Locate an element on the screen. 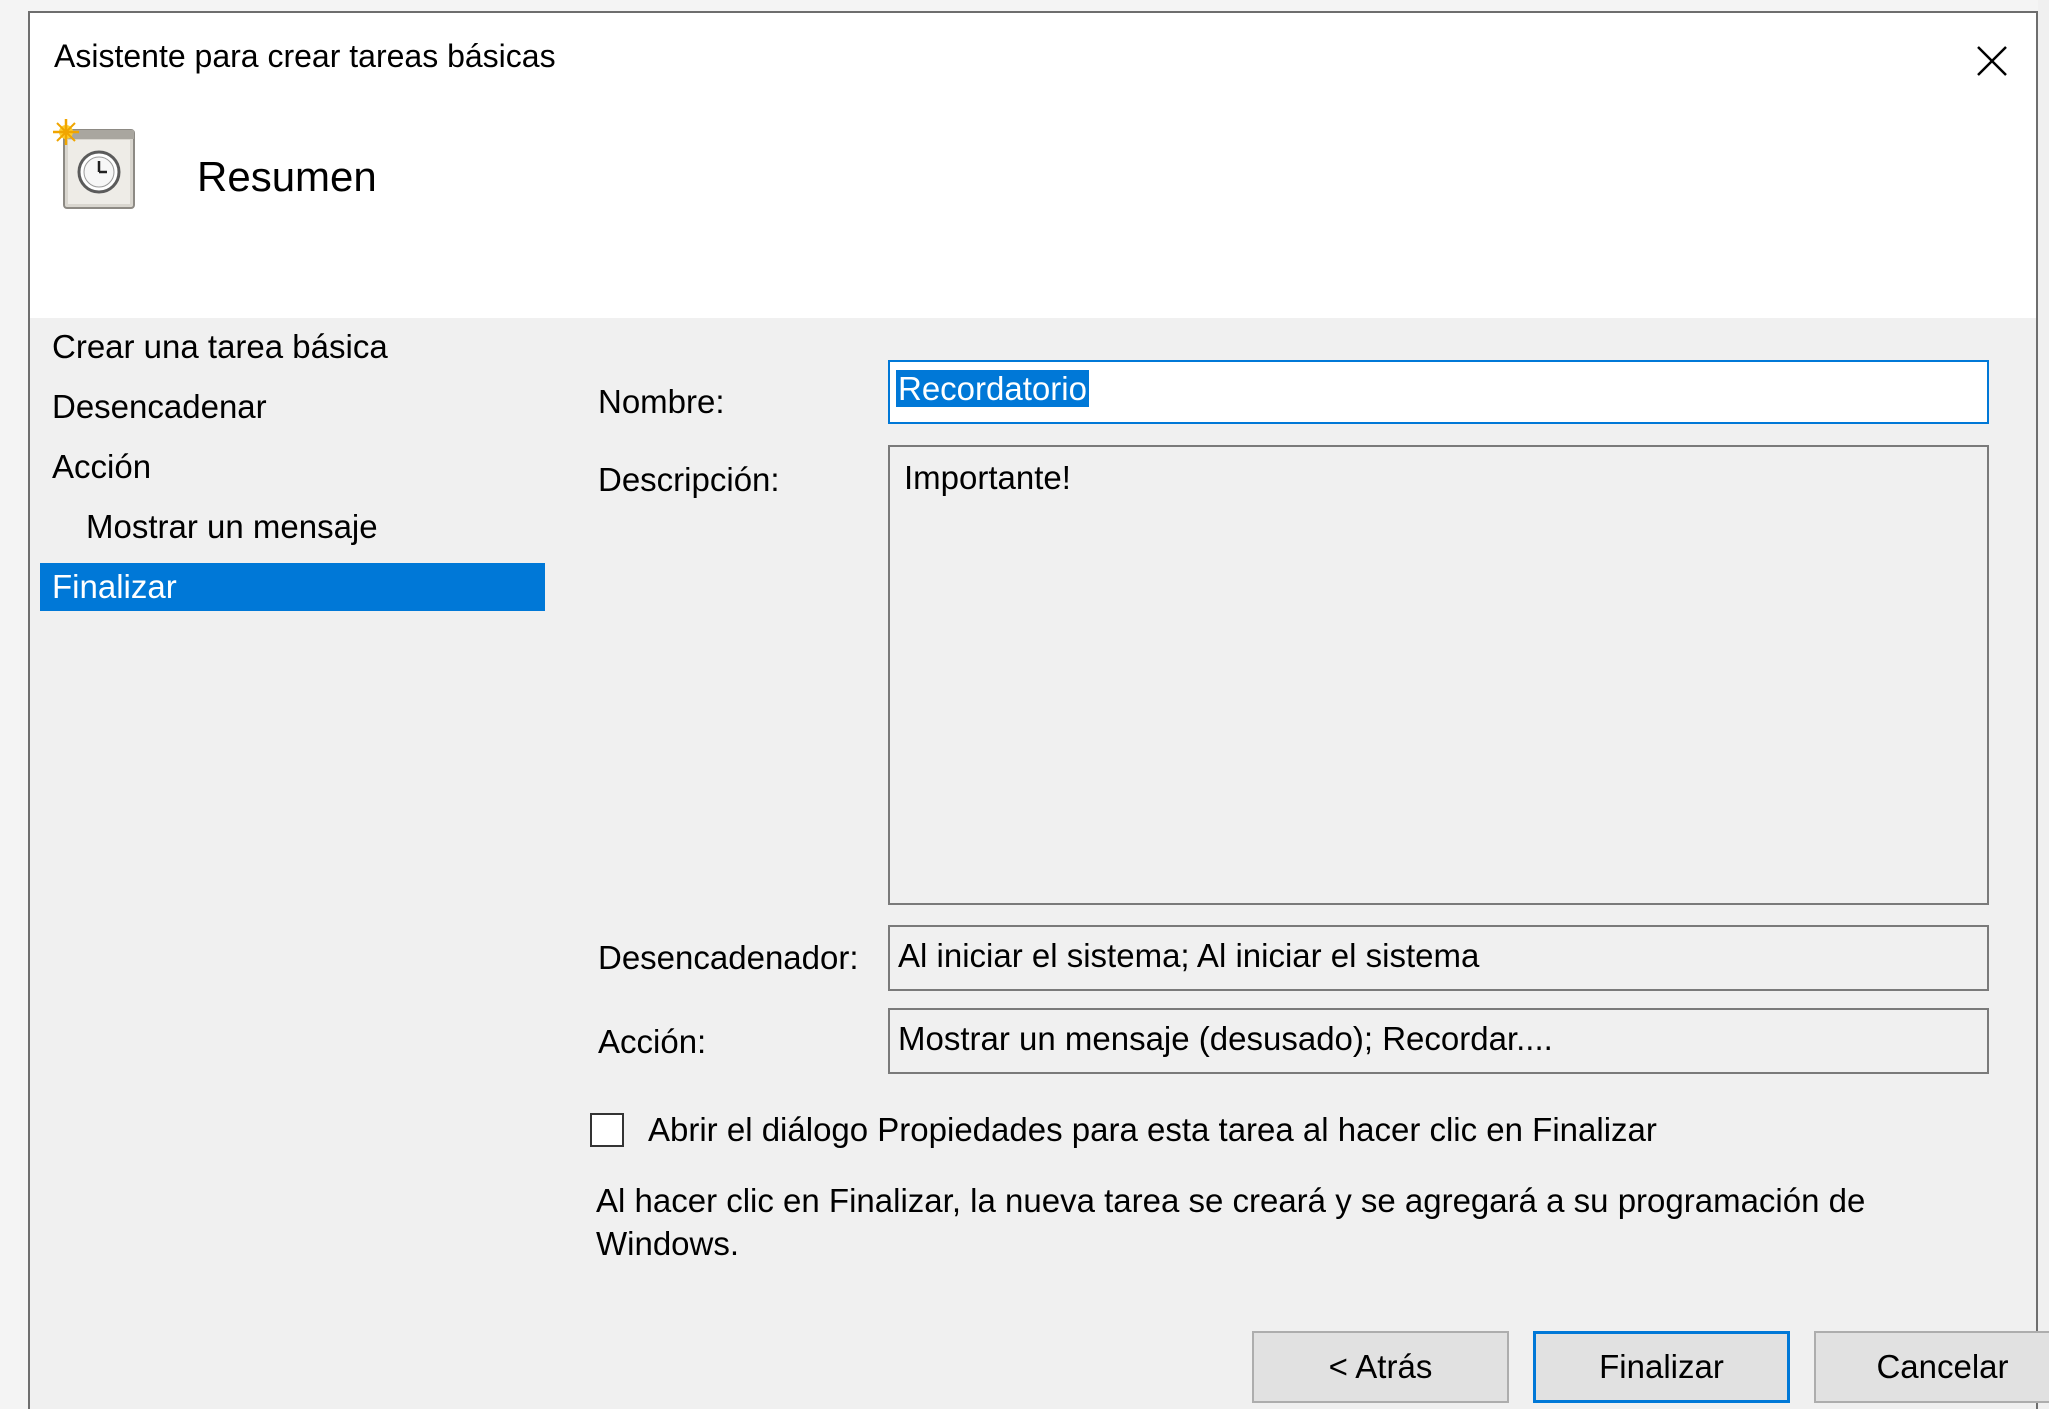  open-properties-checkbox is located at coordinates (607, 1130).